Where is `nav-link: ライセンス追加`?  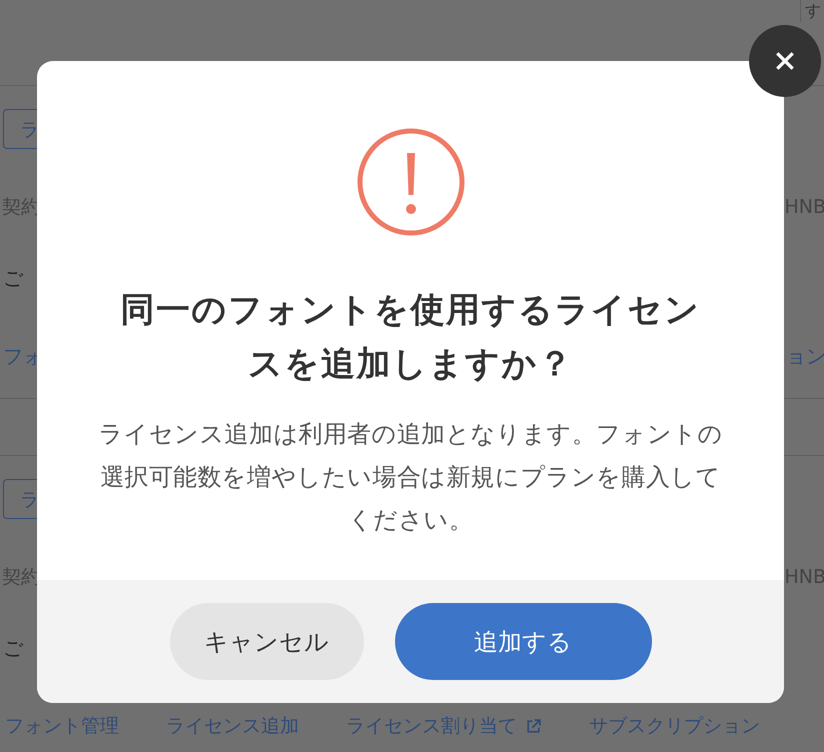 nav-link: ライセンス追加 is located at coordinates (232, 726).